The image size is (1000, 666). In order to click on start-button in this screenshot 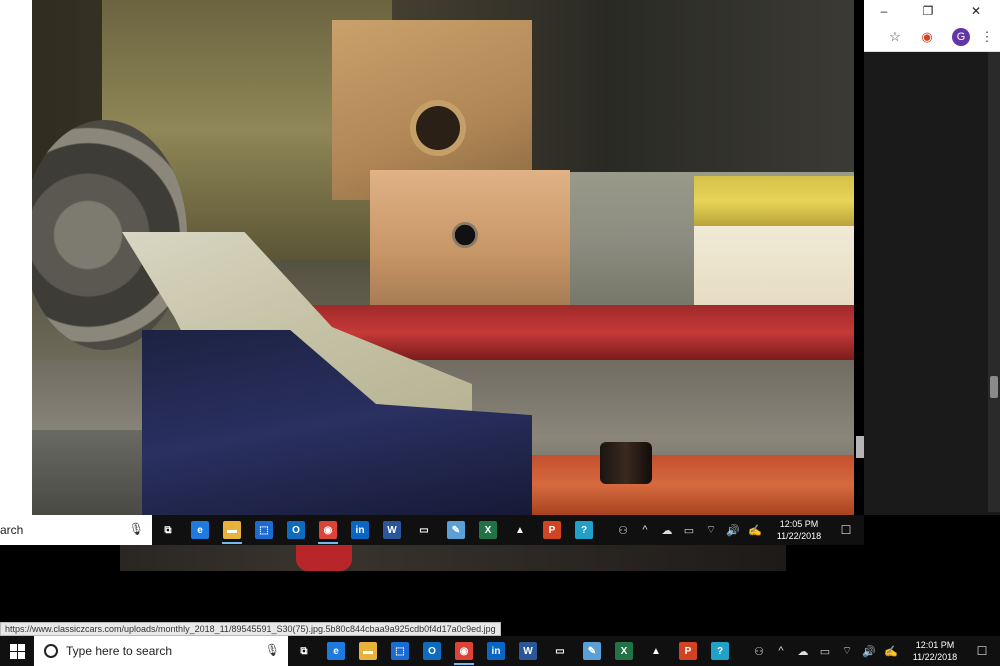, I will do `click(17, 651)`.